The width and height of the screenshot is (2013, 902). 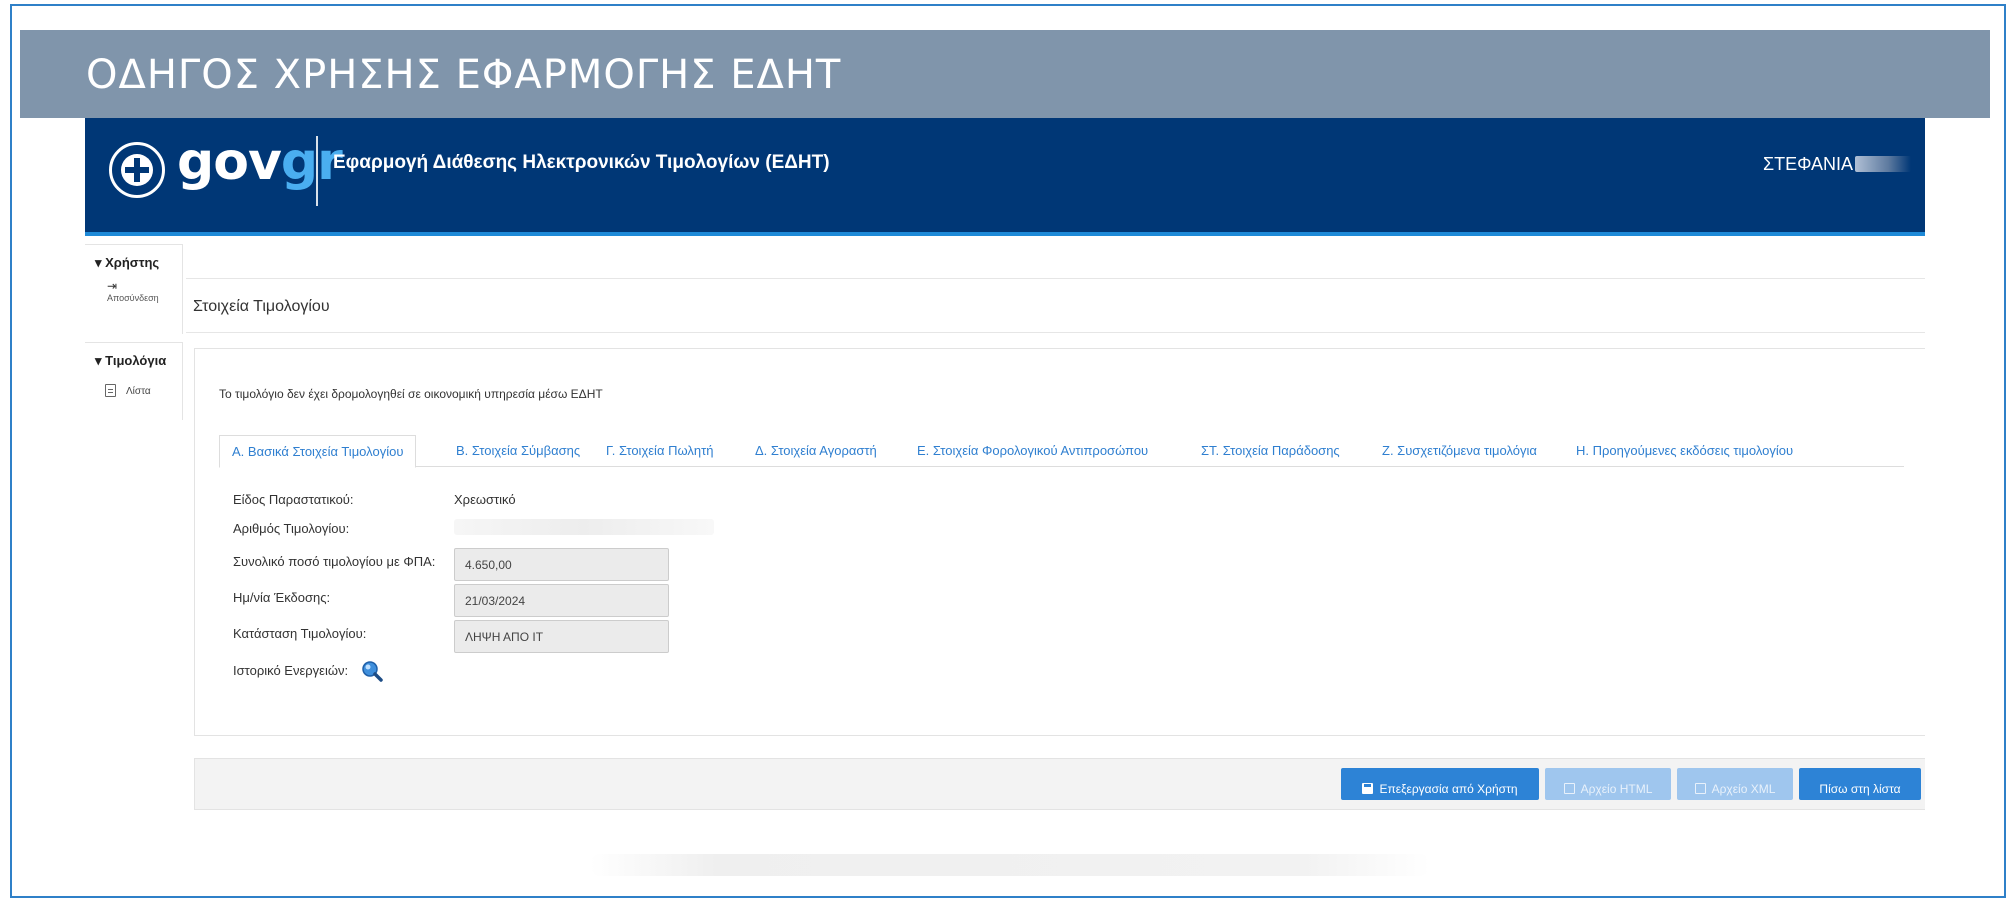 What do you see at coordinates (659, 451) in the screenshot?
I see `tab-seller: Γ. Στοιχεία Πωλητή` at bounding box center [659, 451].